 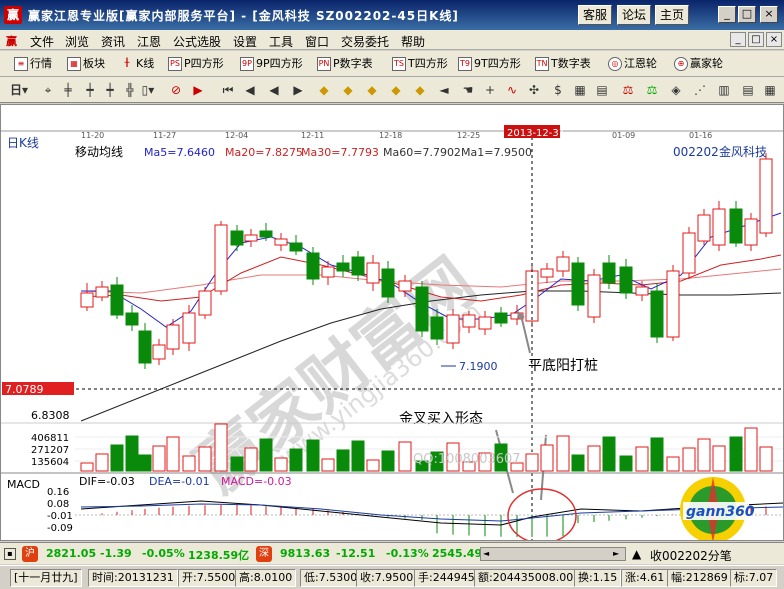 What do you see at coordinates (372, 90) in the screenshot?
I see `diamond3-icon: ◆` at bounding box center [372, 90].